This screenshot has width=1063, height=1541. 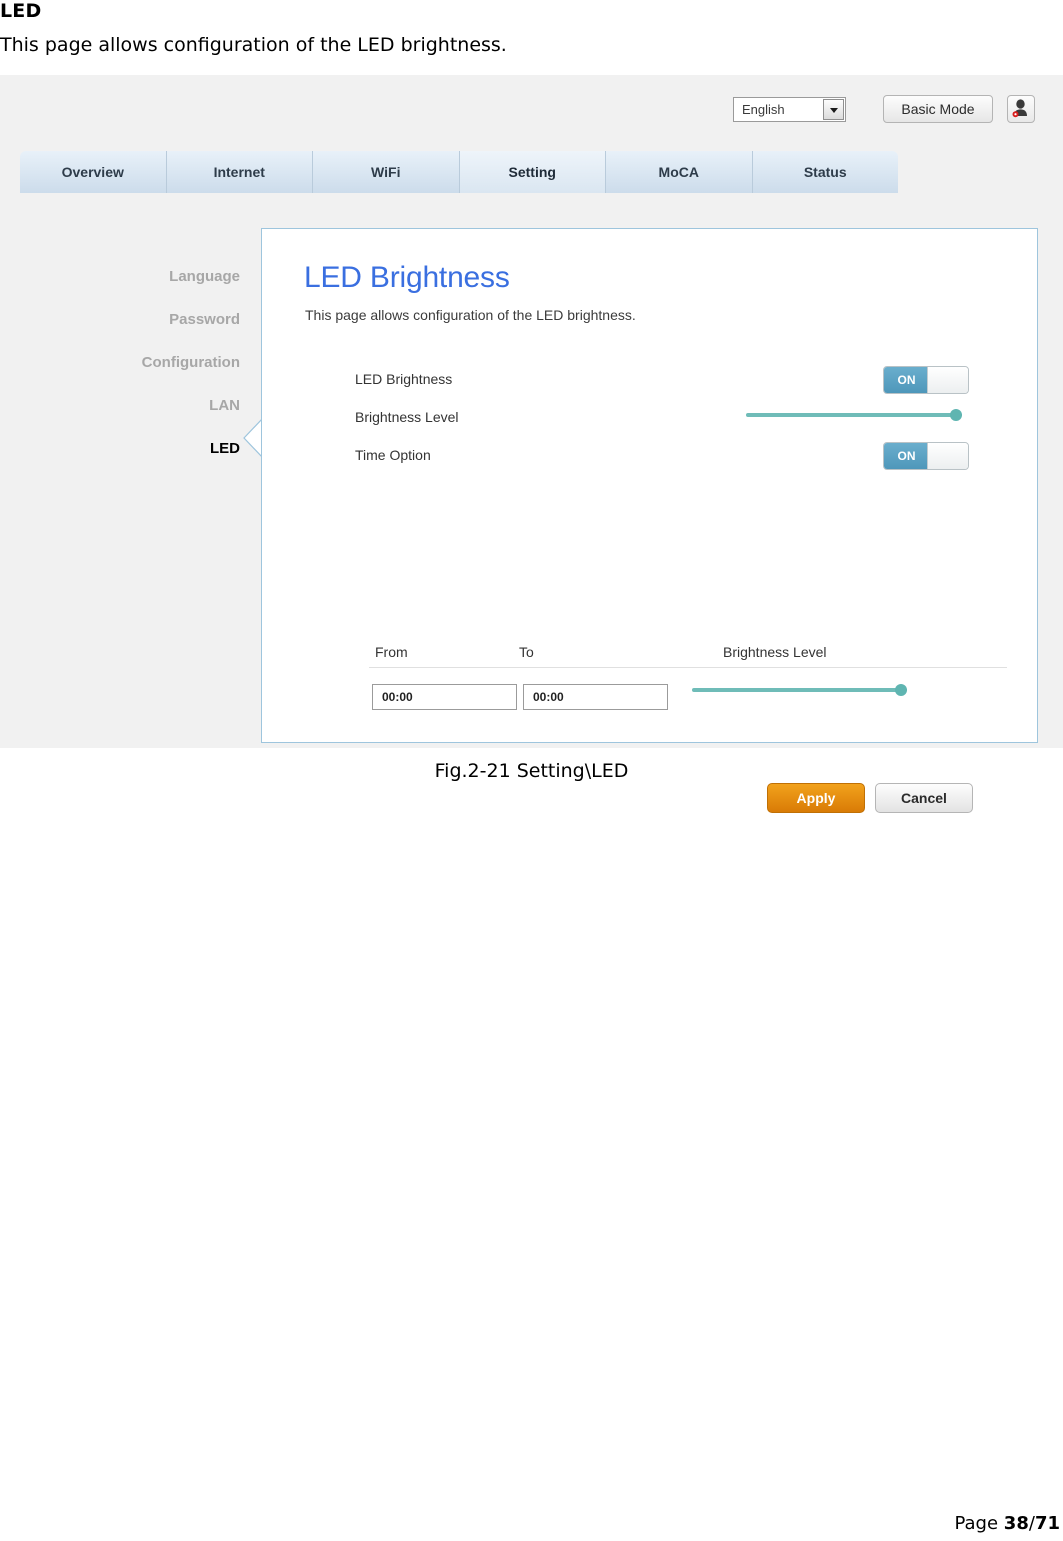 What do you see at coordinates (93, 172) in the screenshot?
I see `tab-overview: Overview` at bounding box center [93, 172].